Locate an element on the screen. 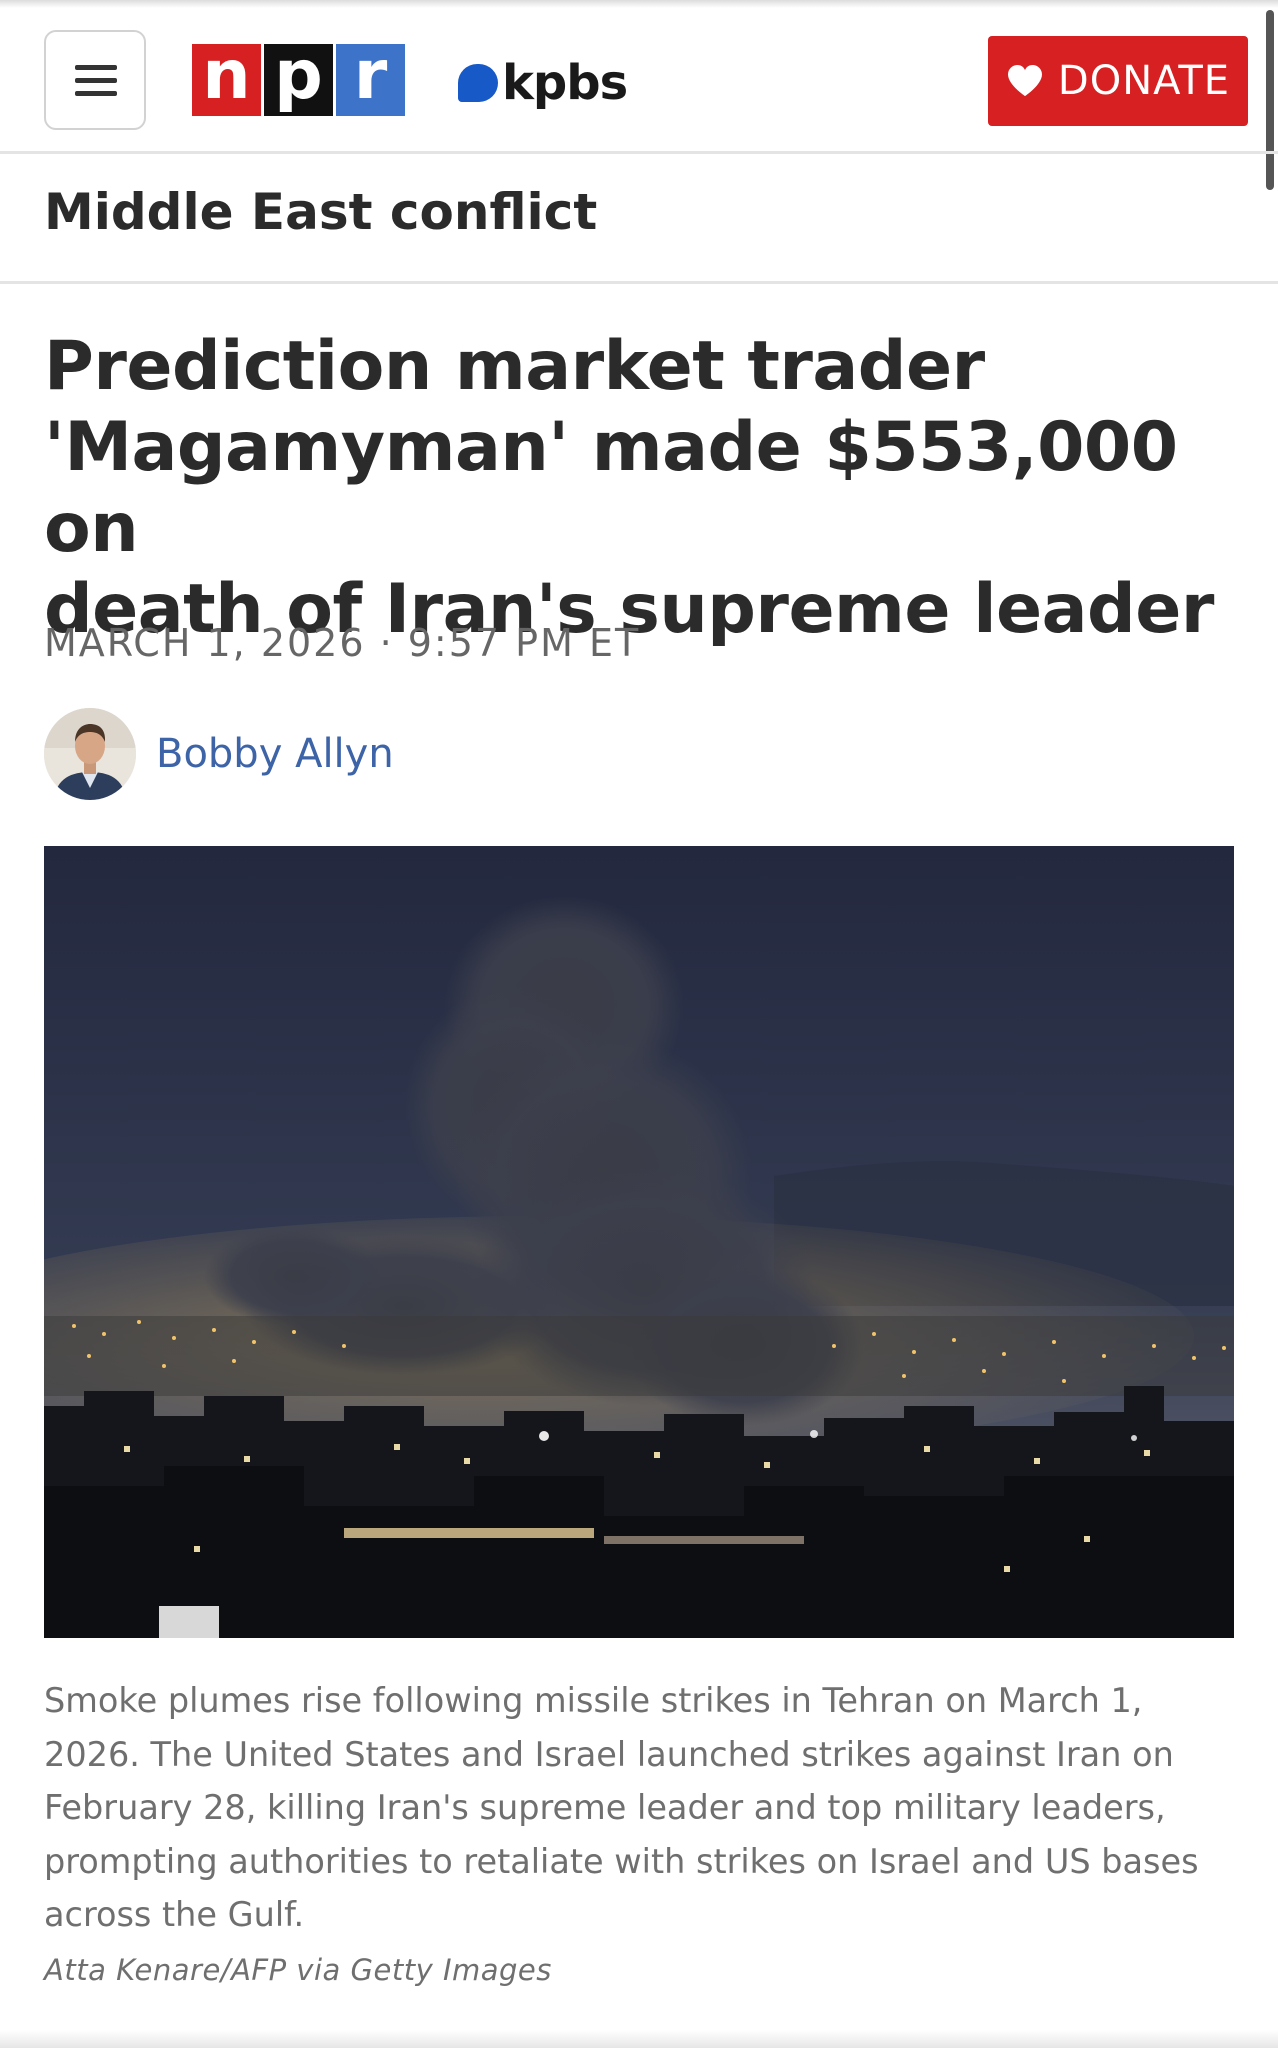 The width and height of the screenshot is (1278, 2048). bottom-edge-shadow is located at coordinates (639, 2039).